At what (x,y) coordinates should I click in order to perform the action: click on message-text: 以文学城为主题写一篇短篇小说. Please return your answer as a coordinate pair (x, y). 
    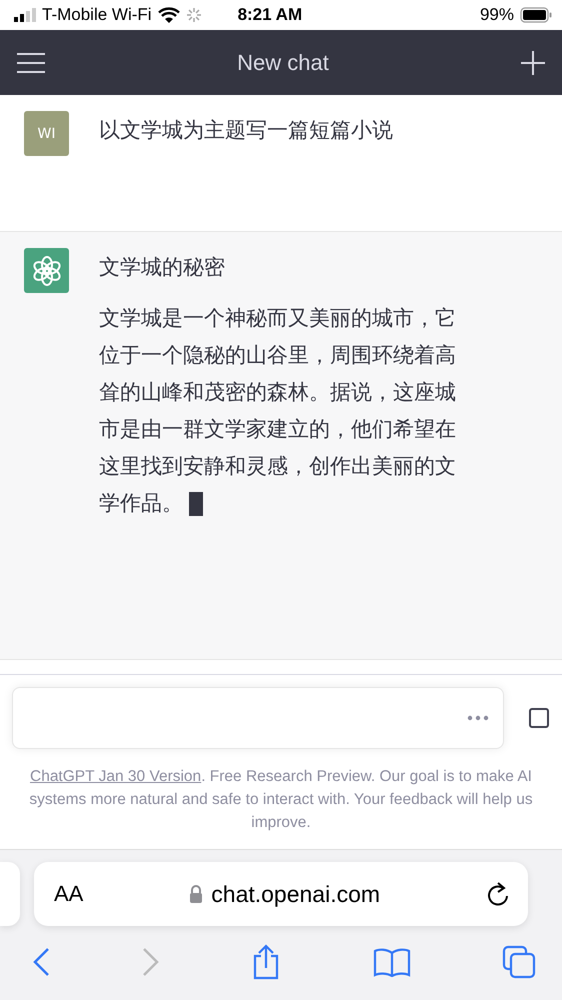
    Looking at the image, I should click on (246, 130).